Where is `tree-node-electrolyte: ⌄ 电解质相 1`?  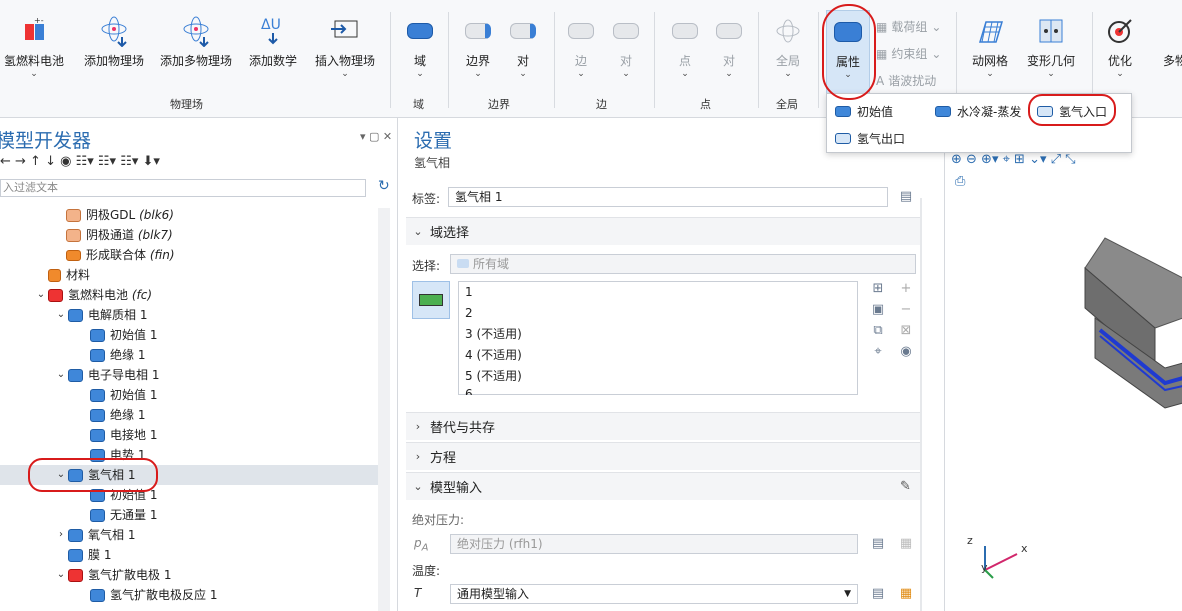
tree-node-electrolyte: ⌄ 电解质相 1 is located at coordinates (101, 315).